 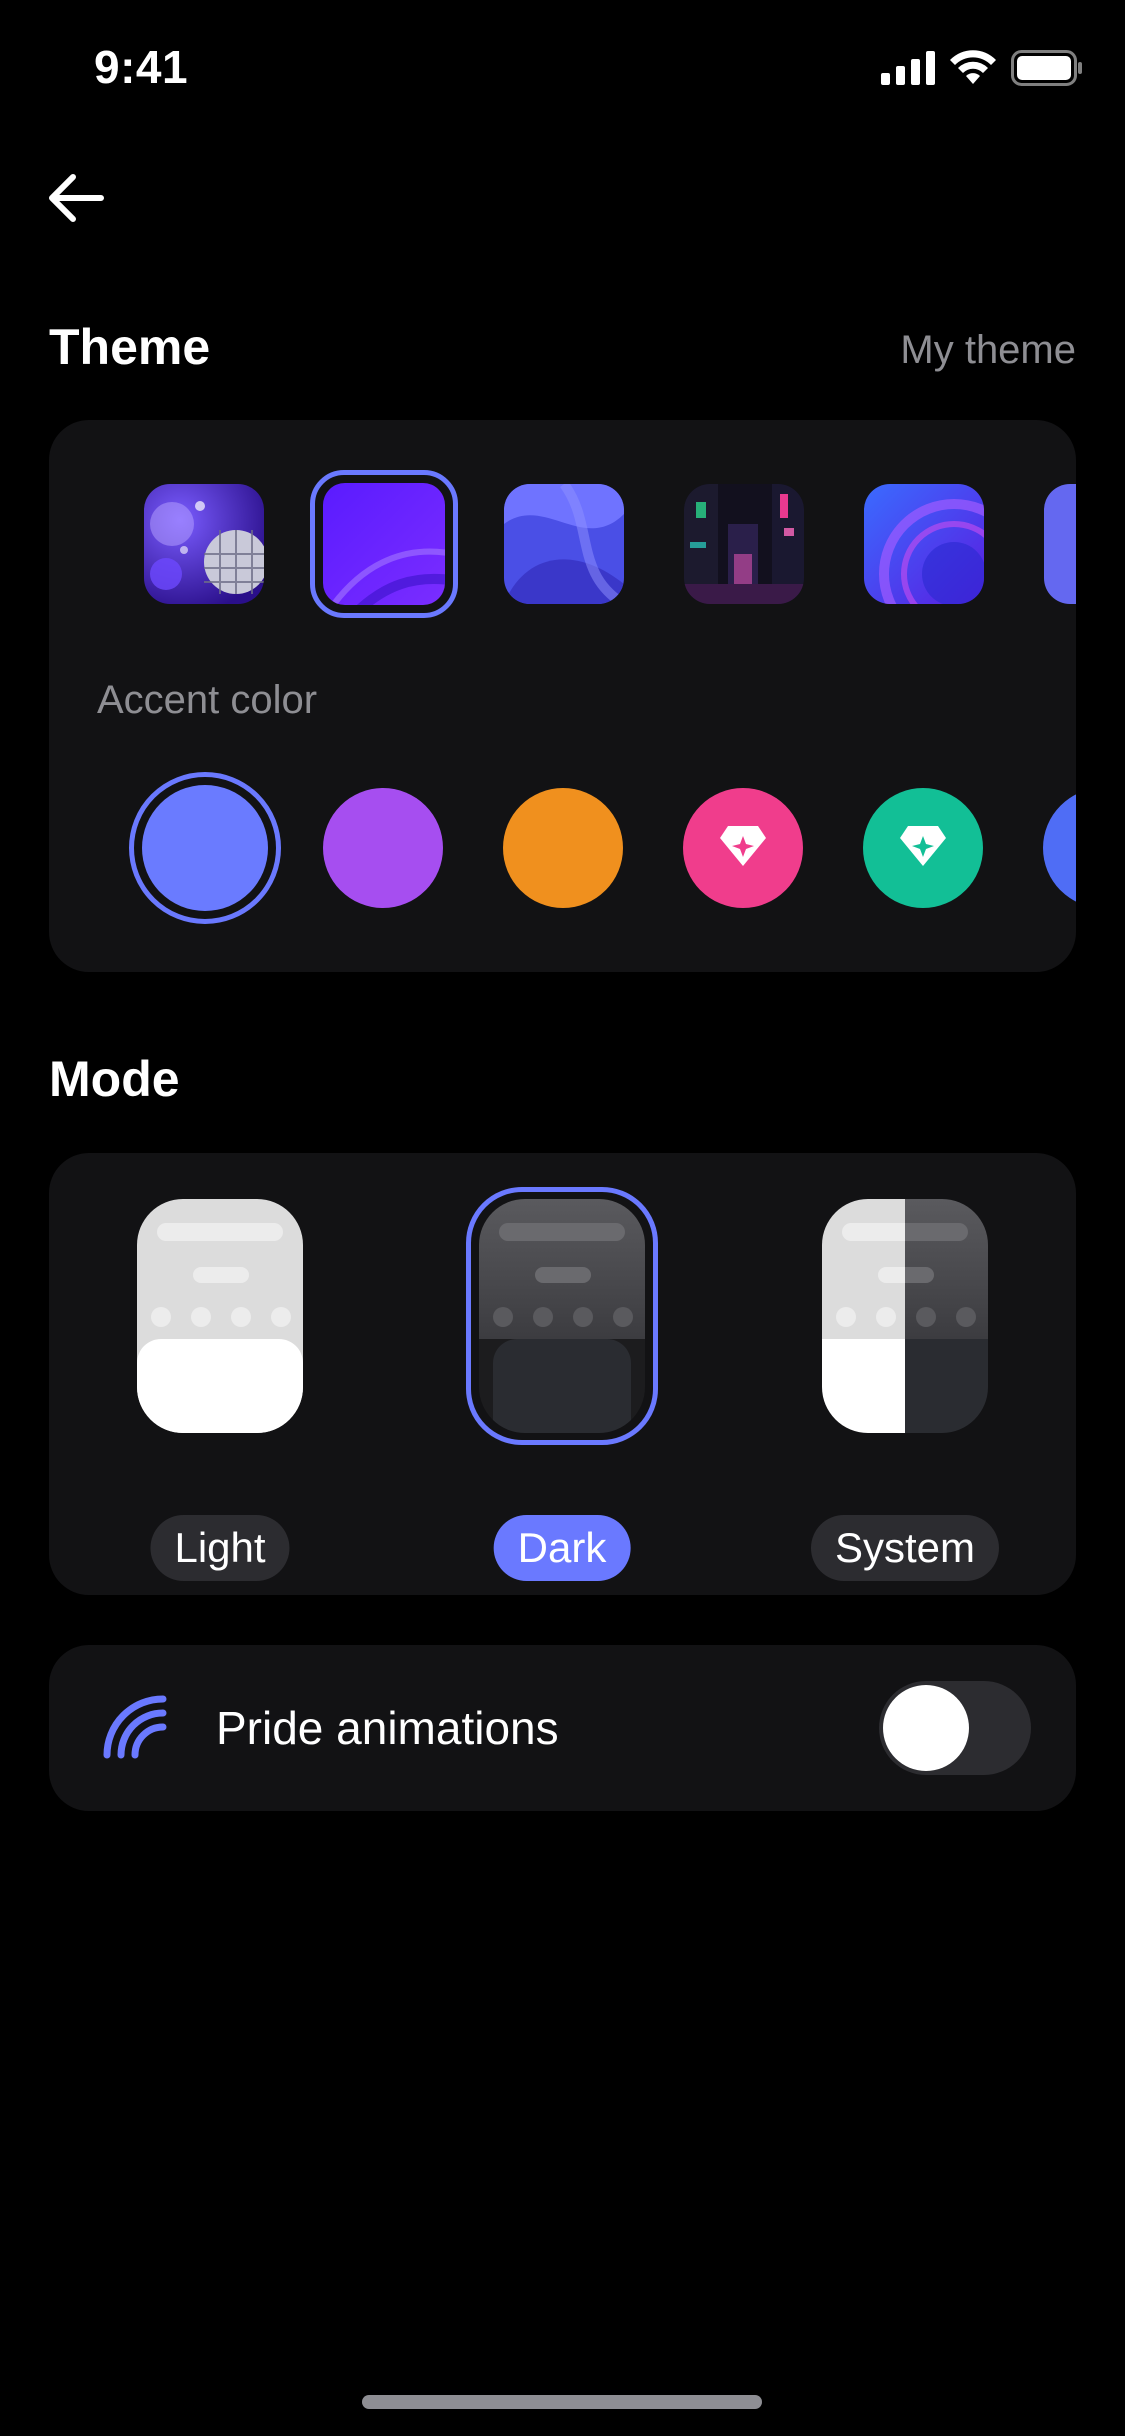 I want to click on status-time: 9:41, so click(x=141, y=67).